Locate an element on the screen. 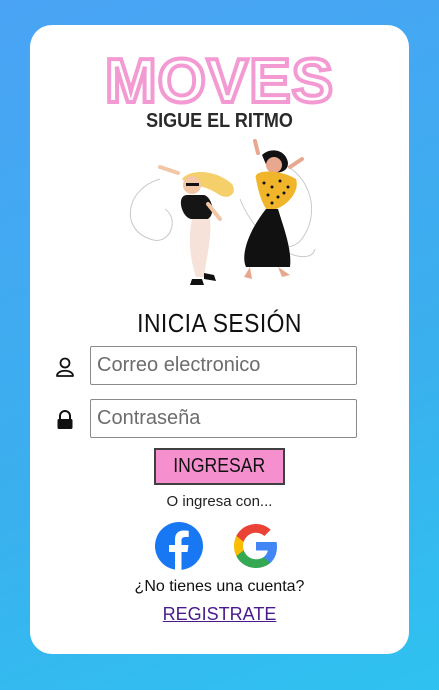 This screenshot has width=439, height=690. google-icon is located at coordinates (256, 546).